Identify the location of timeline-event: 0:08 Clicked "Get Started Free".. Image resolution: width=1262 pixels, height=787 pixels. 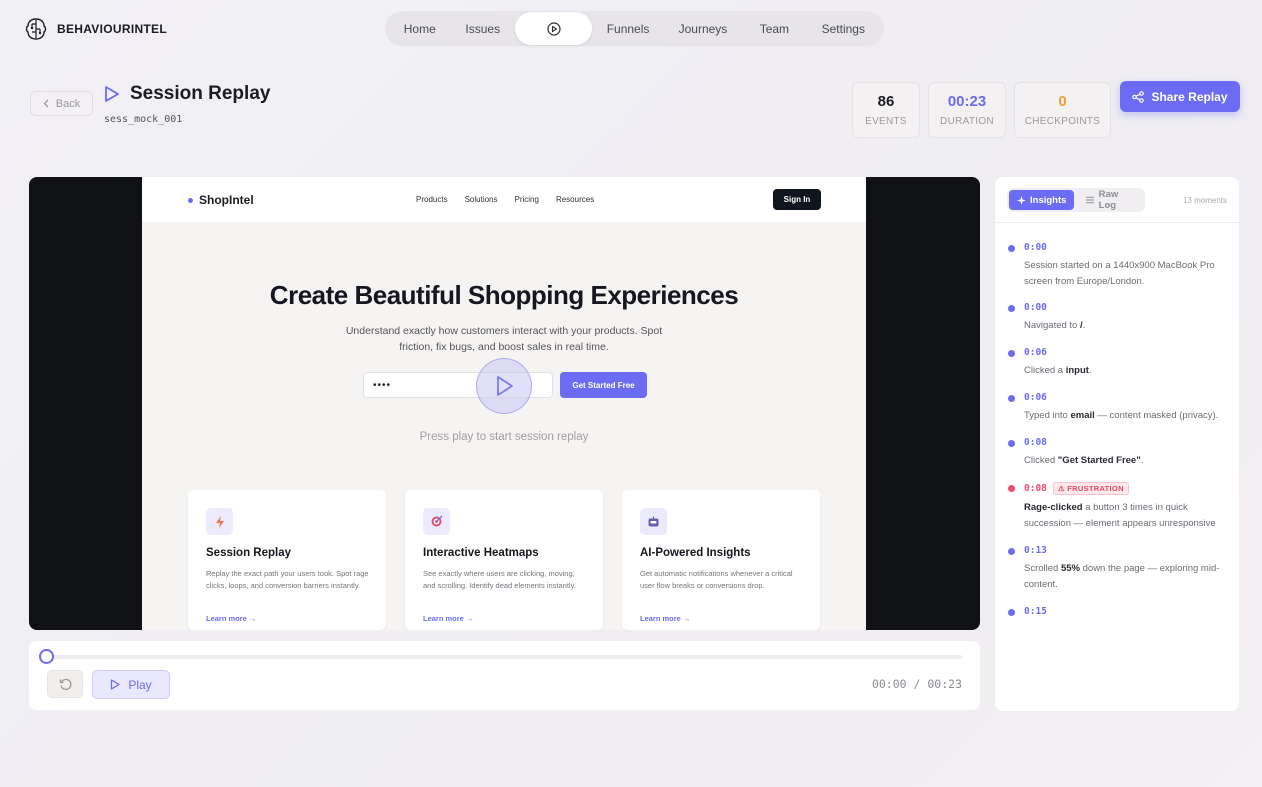
(1119, 453).